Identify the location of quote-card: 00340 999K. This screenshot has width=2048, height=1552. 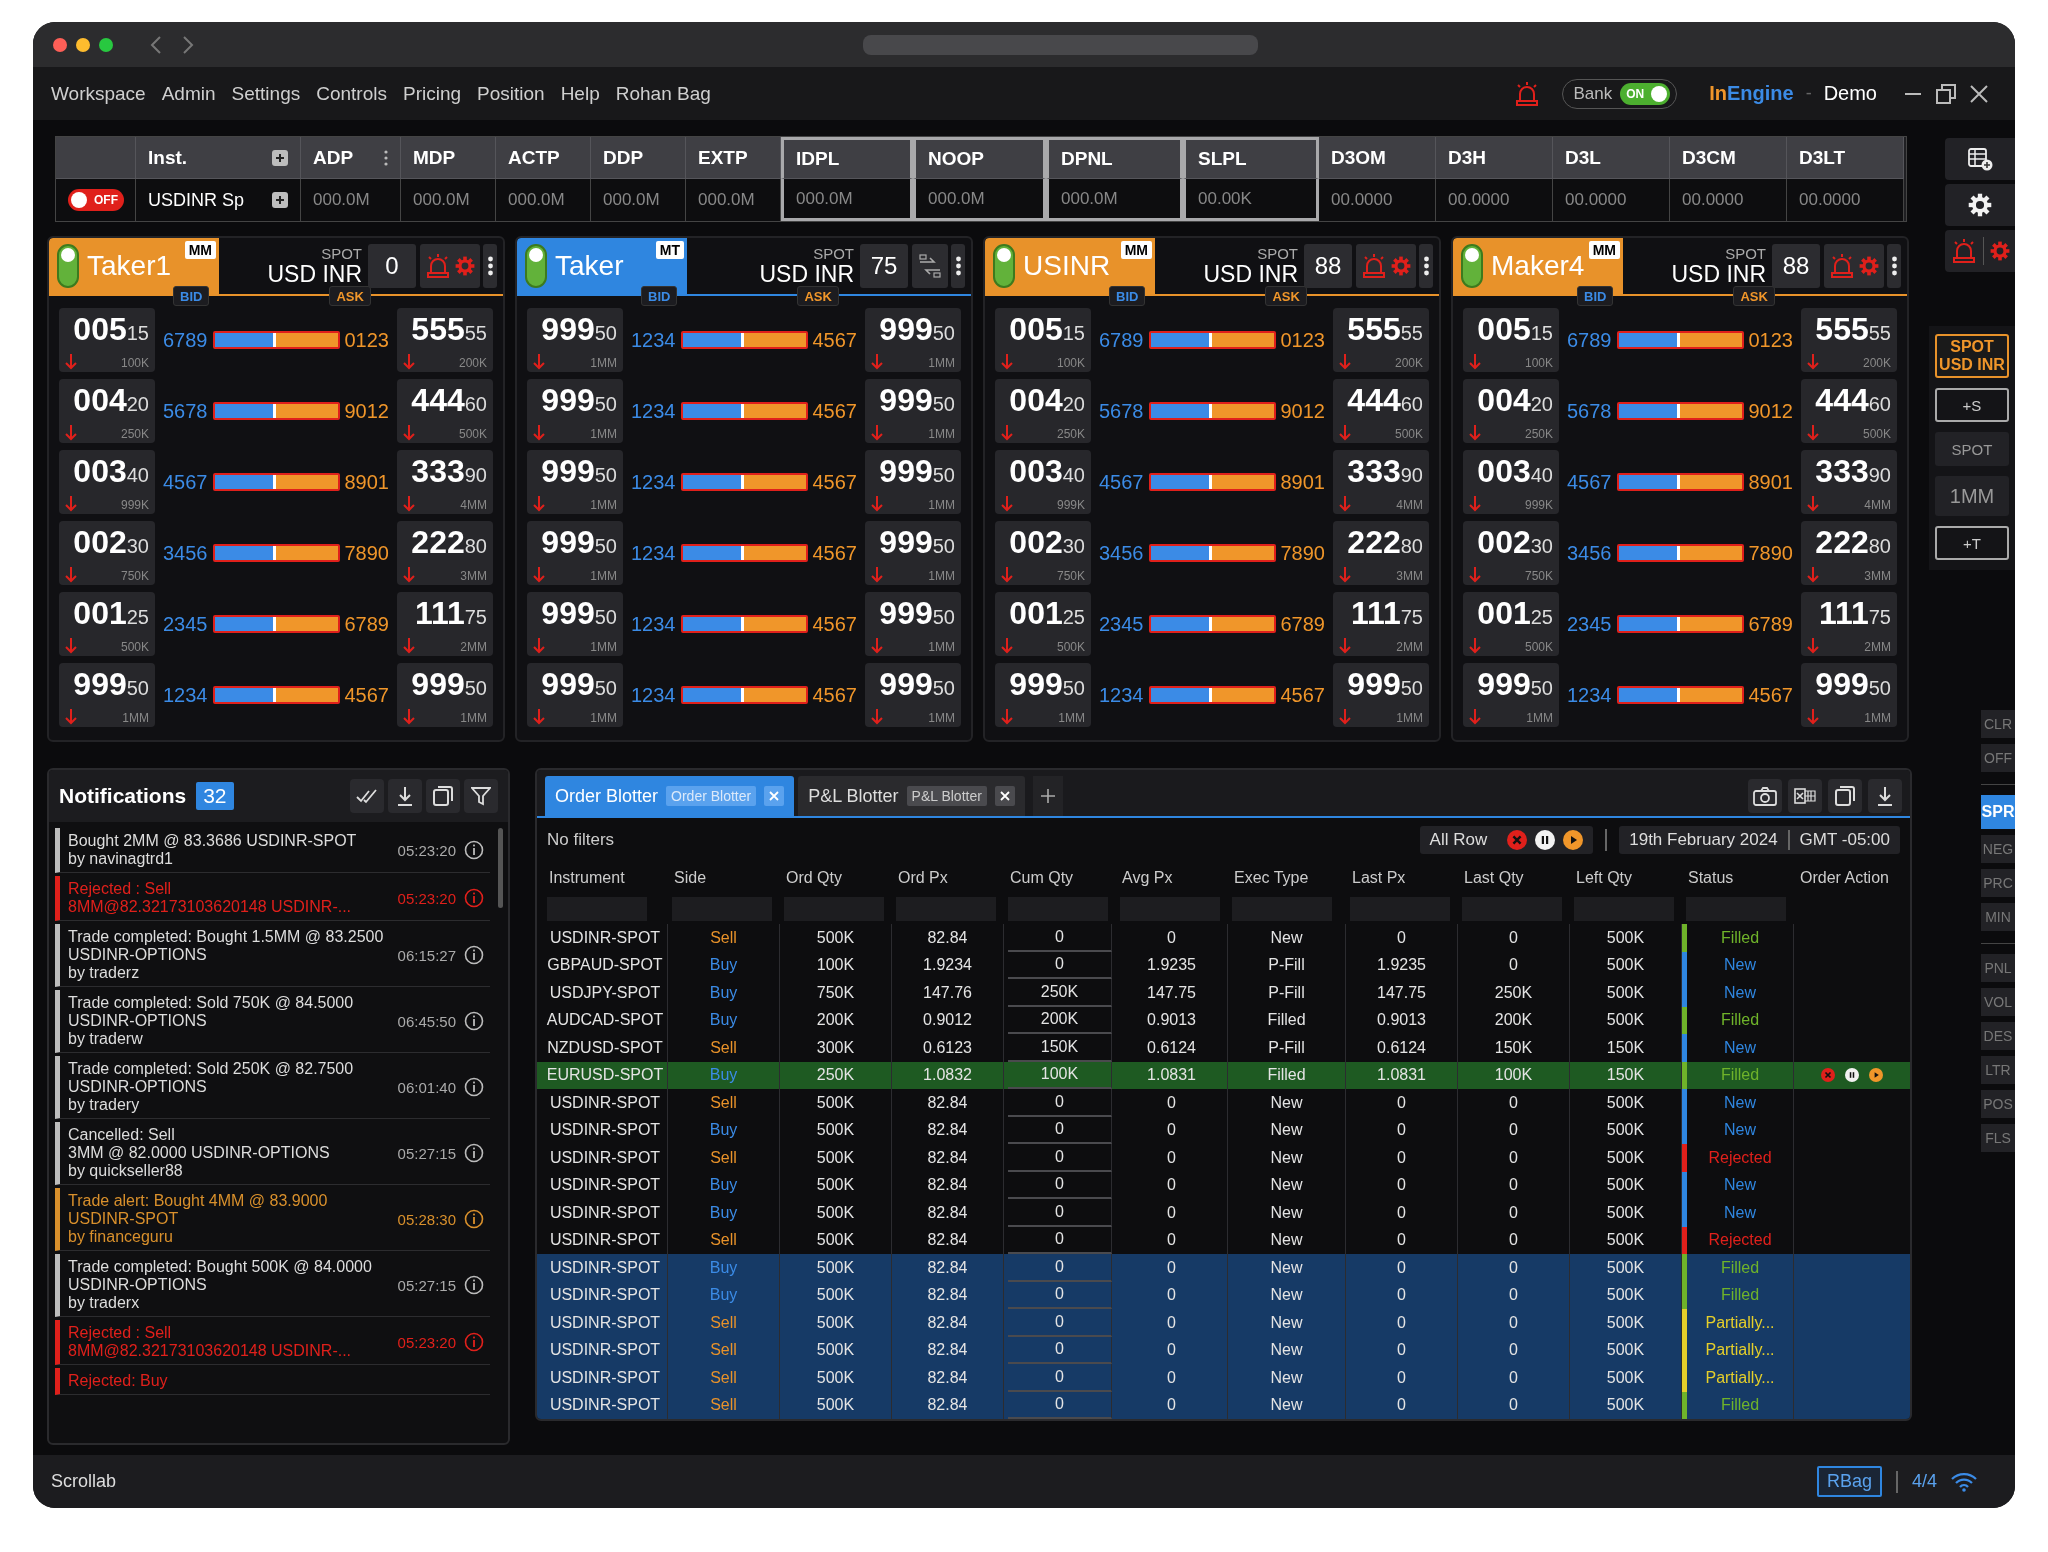
(1511, 482).